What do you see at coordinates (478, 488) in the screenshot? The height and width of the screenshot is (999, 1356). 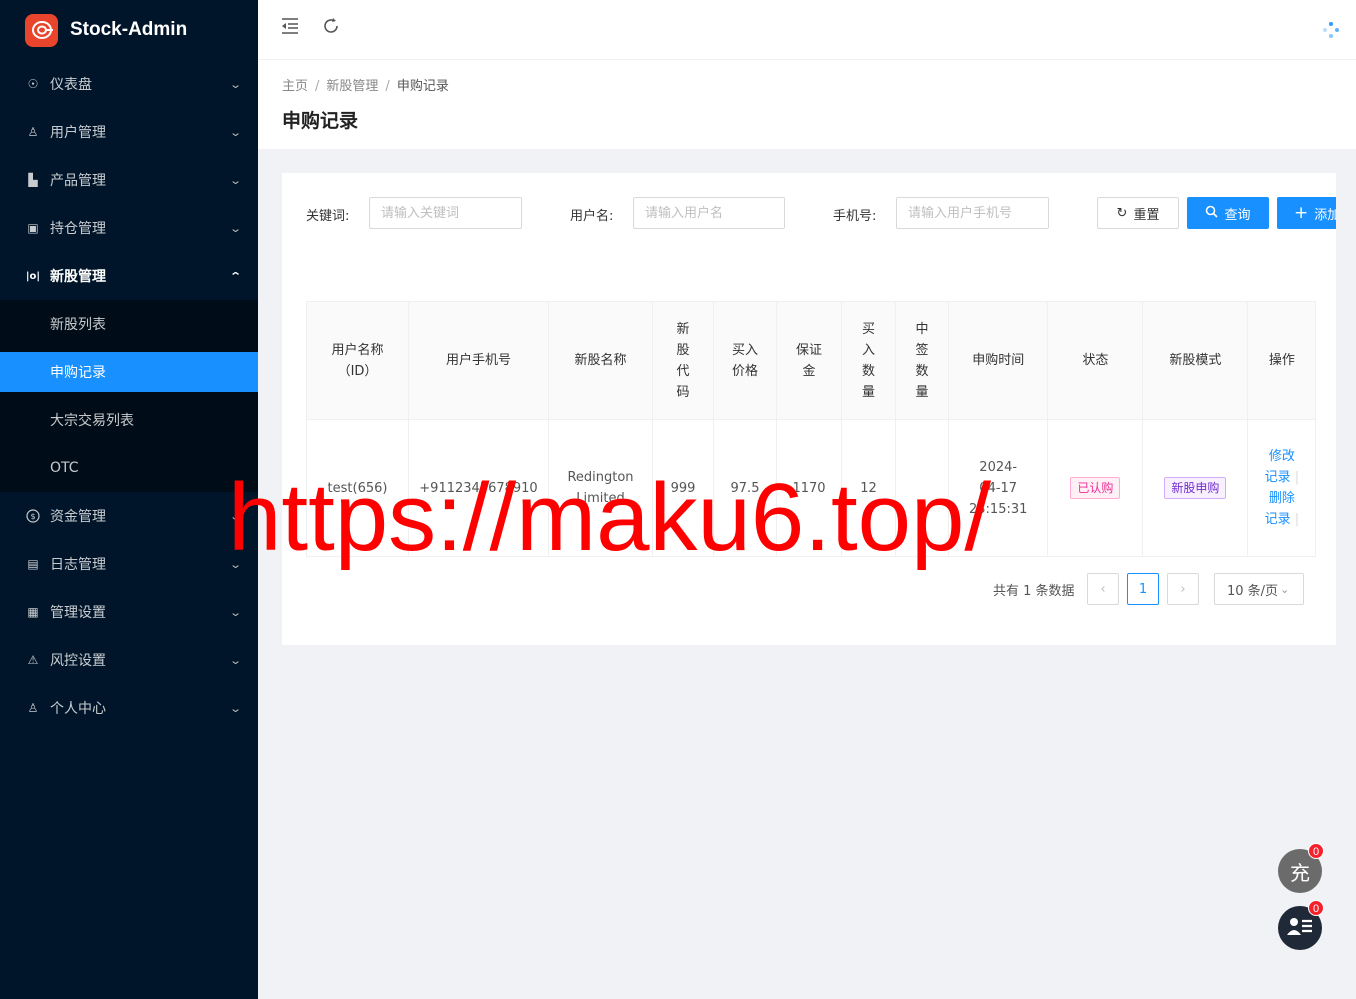 I see `cell-phone: +9112345678910` at bounding box center [478, 488].